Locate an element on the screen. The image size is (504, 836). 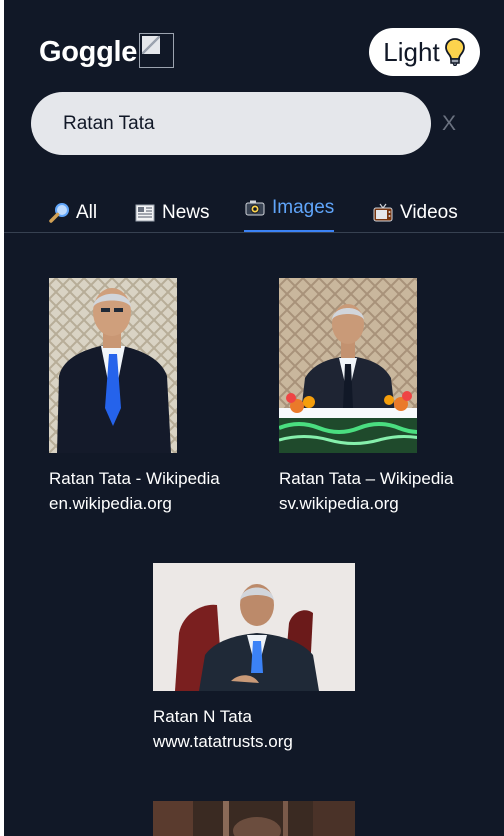
result-source: en.wikipedia.org is located at coordinates (110, 503).